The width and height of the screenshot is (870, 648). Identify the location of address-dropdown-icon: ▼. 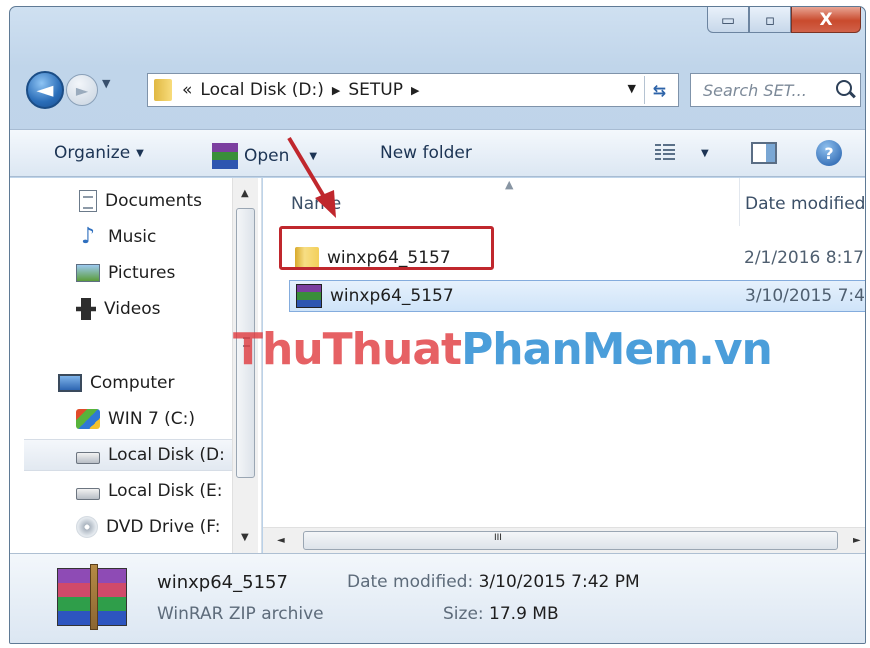
(632, 88).